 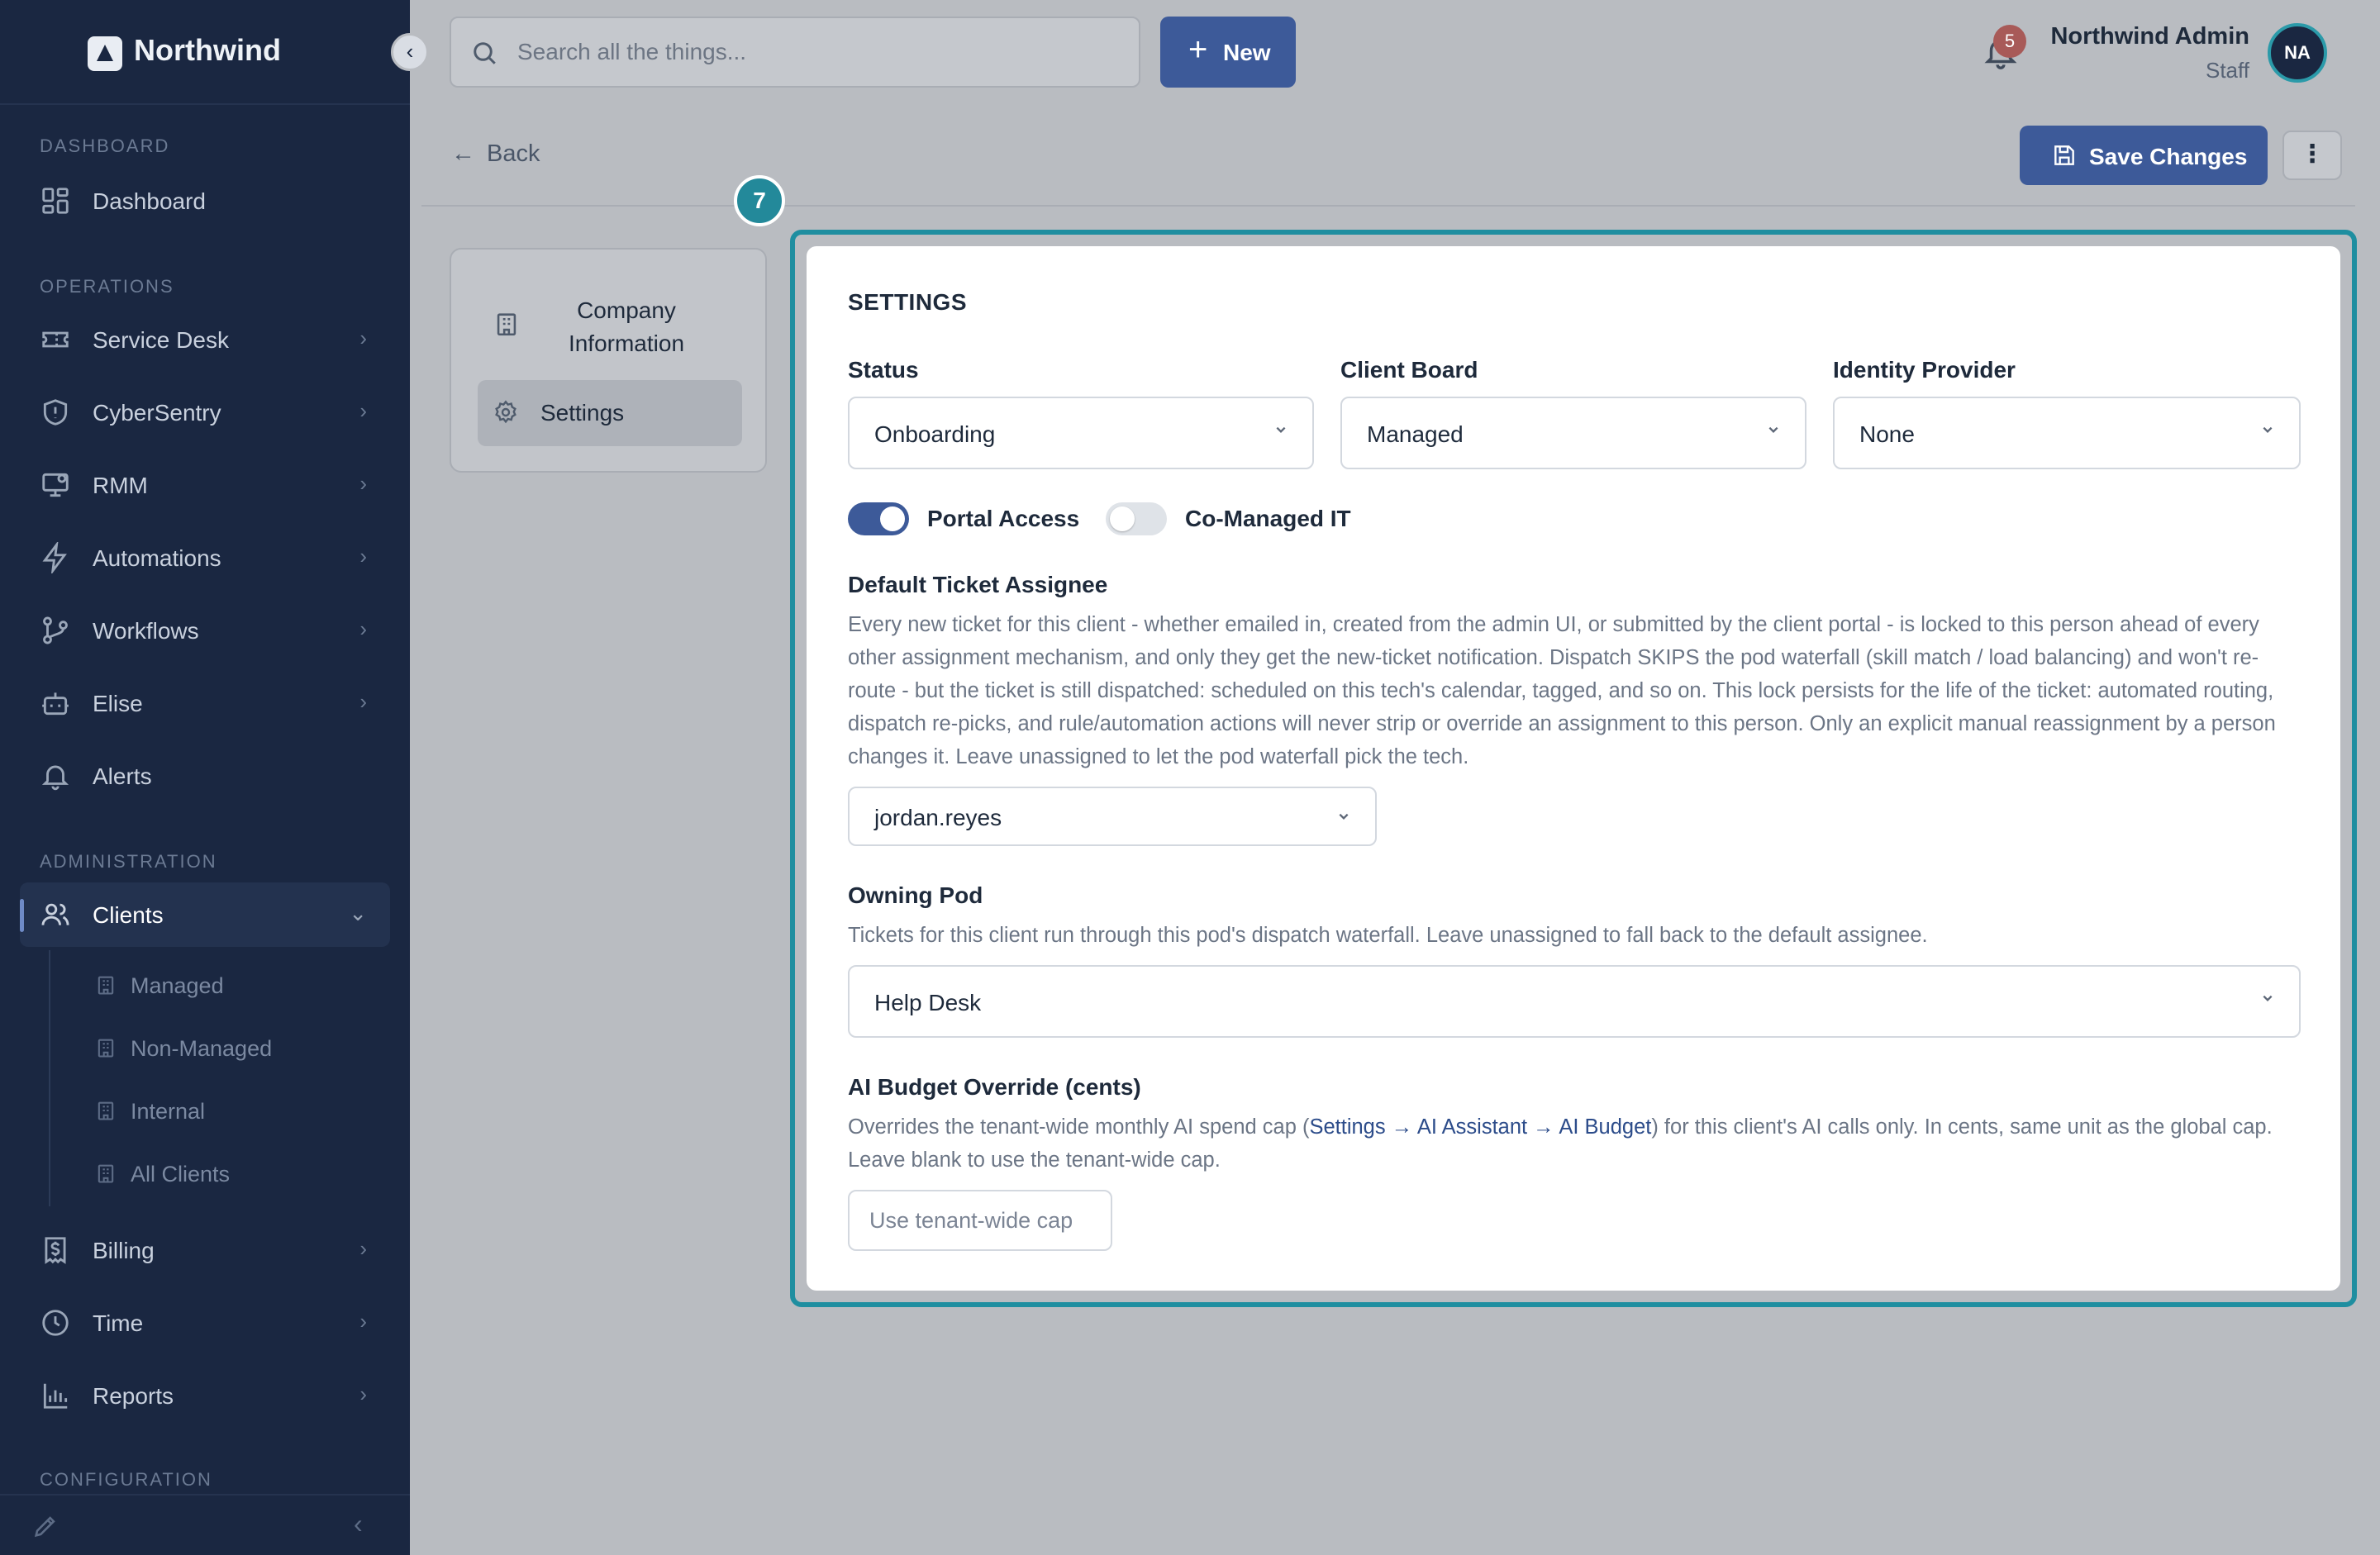 I want to click on sidebar-subitem-managed: Managed, so click(x=231, y=985).